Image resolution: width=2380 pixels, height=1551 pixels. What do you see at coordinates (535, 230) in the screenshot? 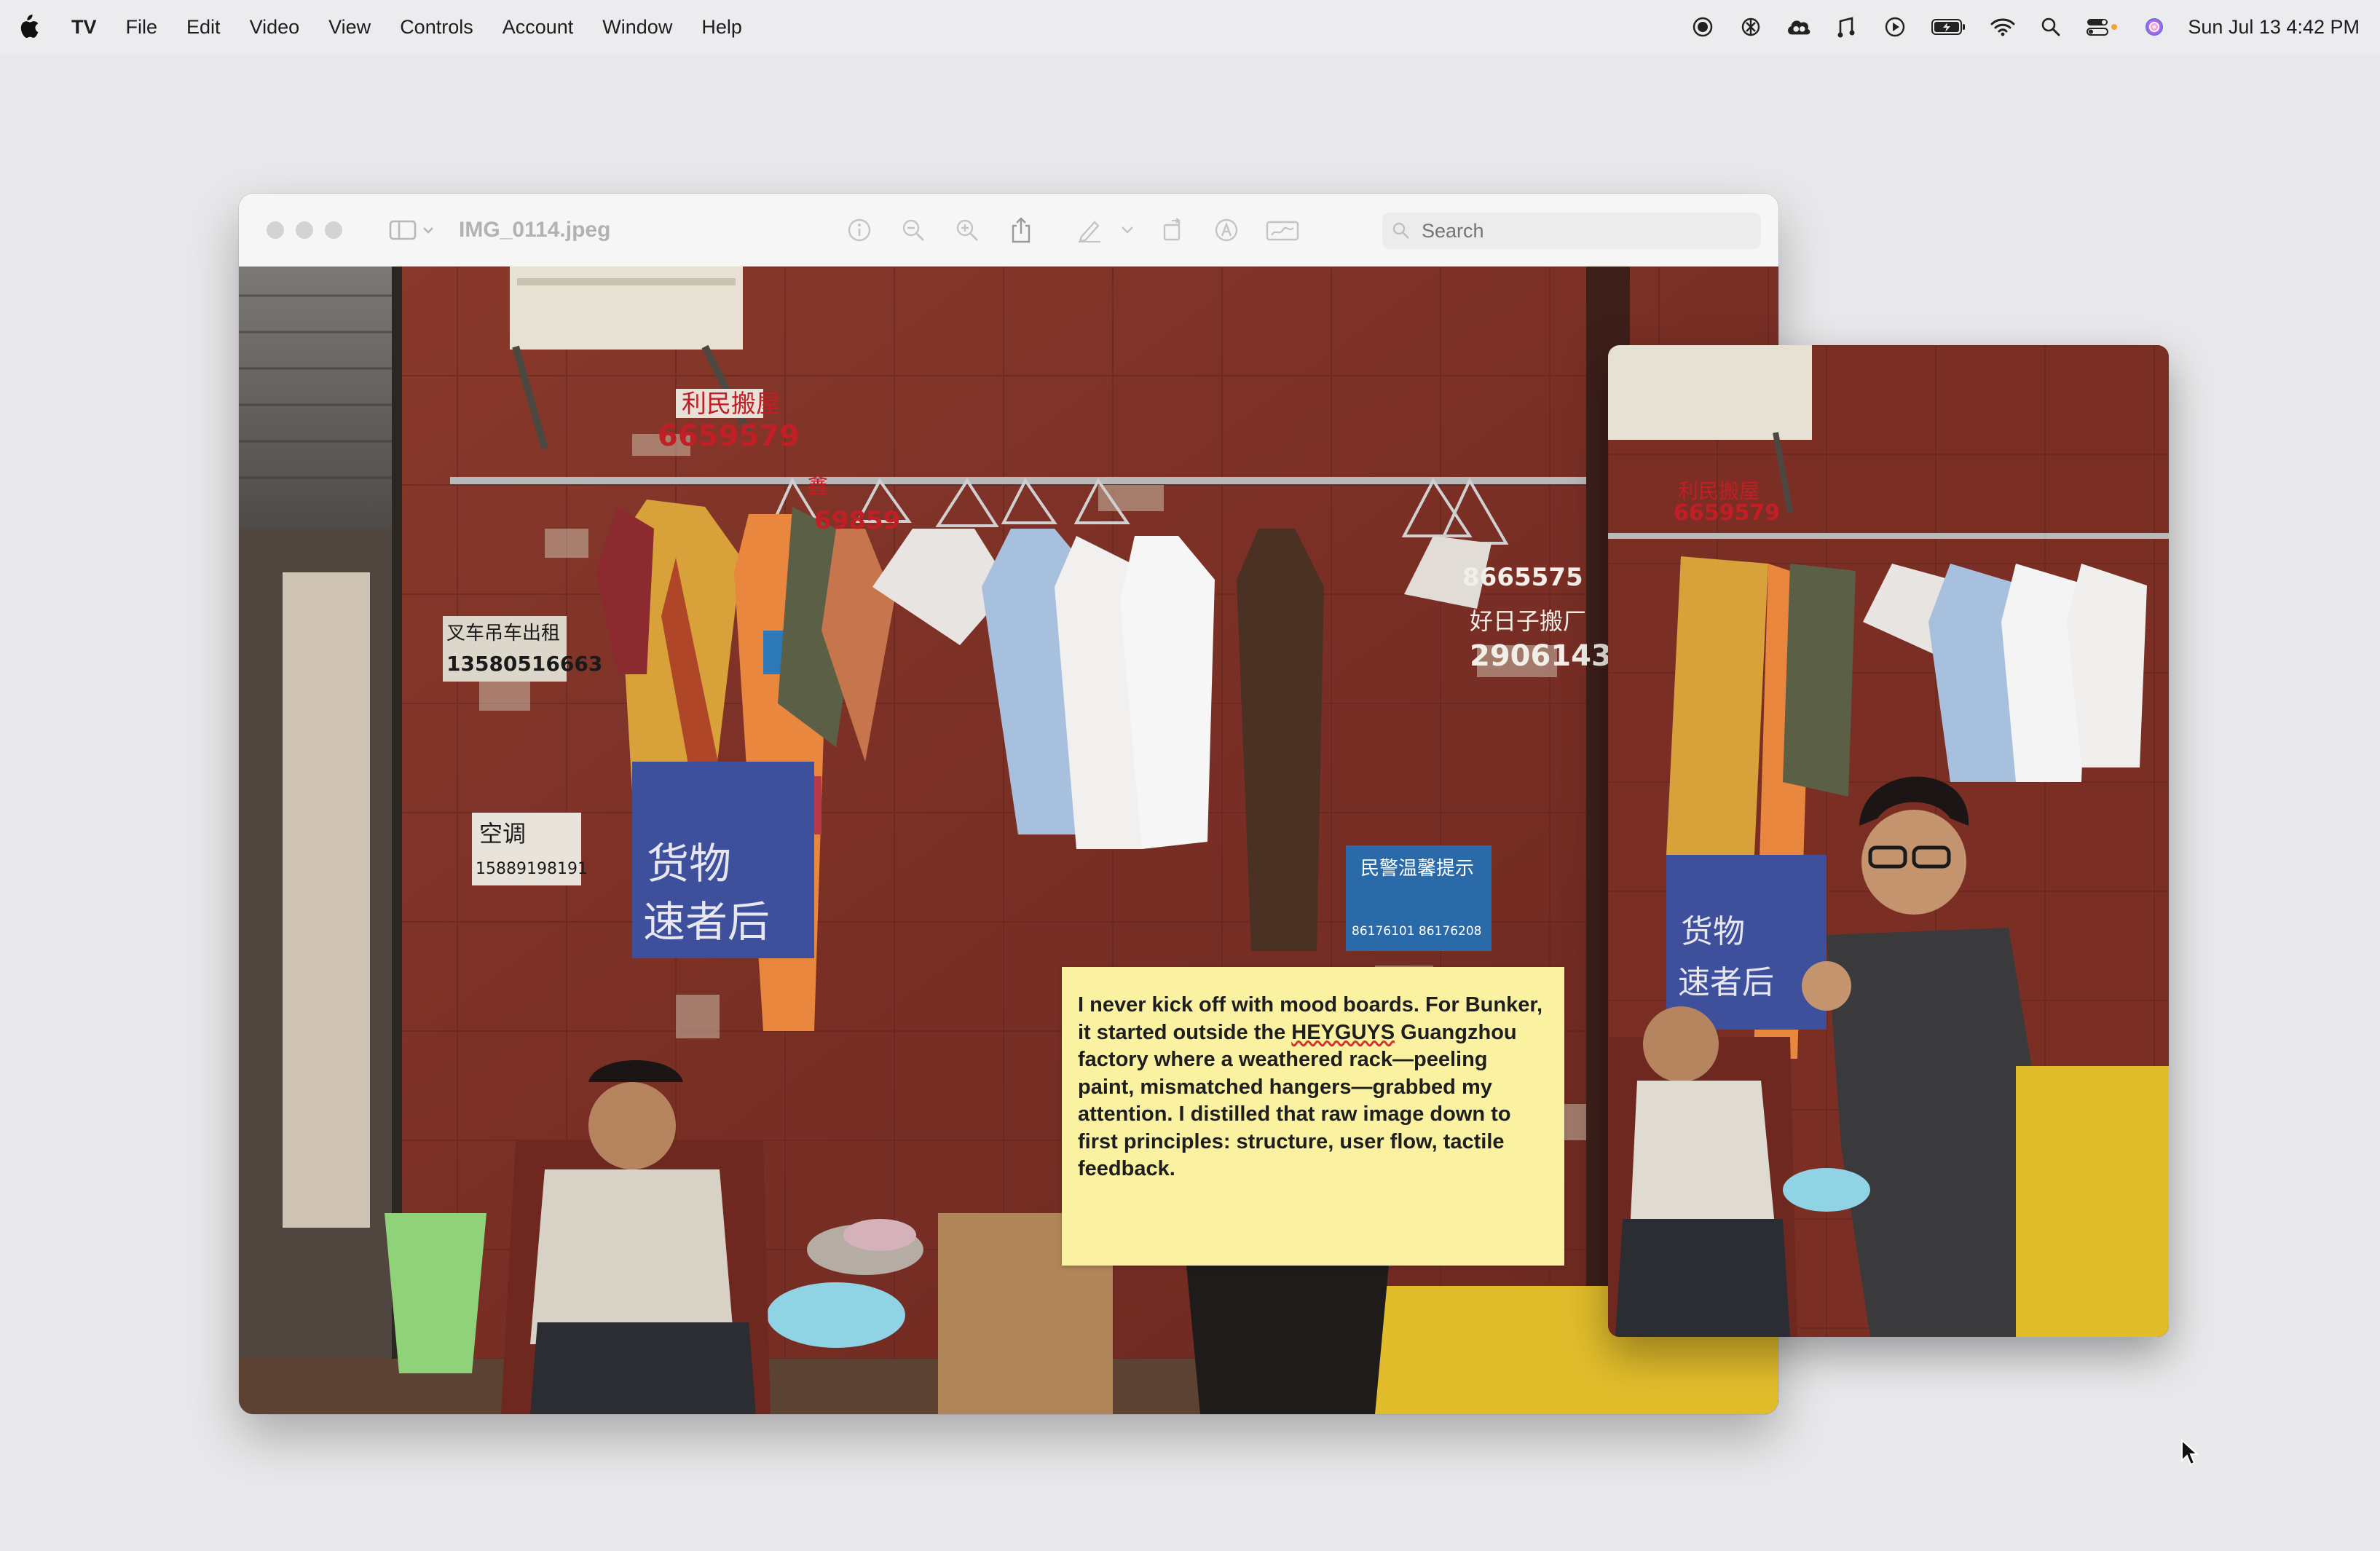
I see `document-title: IMG_0114.jpeg` at bounding box center [535, 230].